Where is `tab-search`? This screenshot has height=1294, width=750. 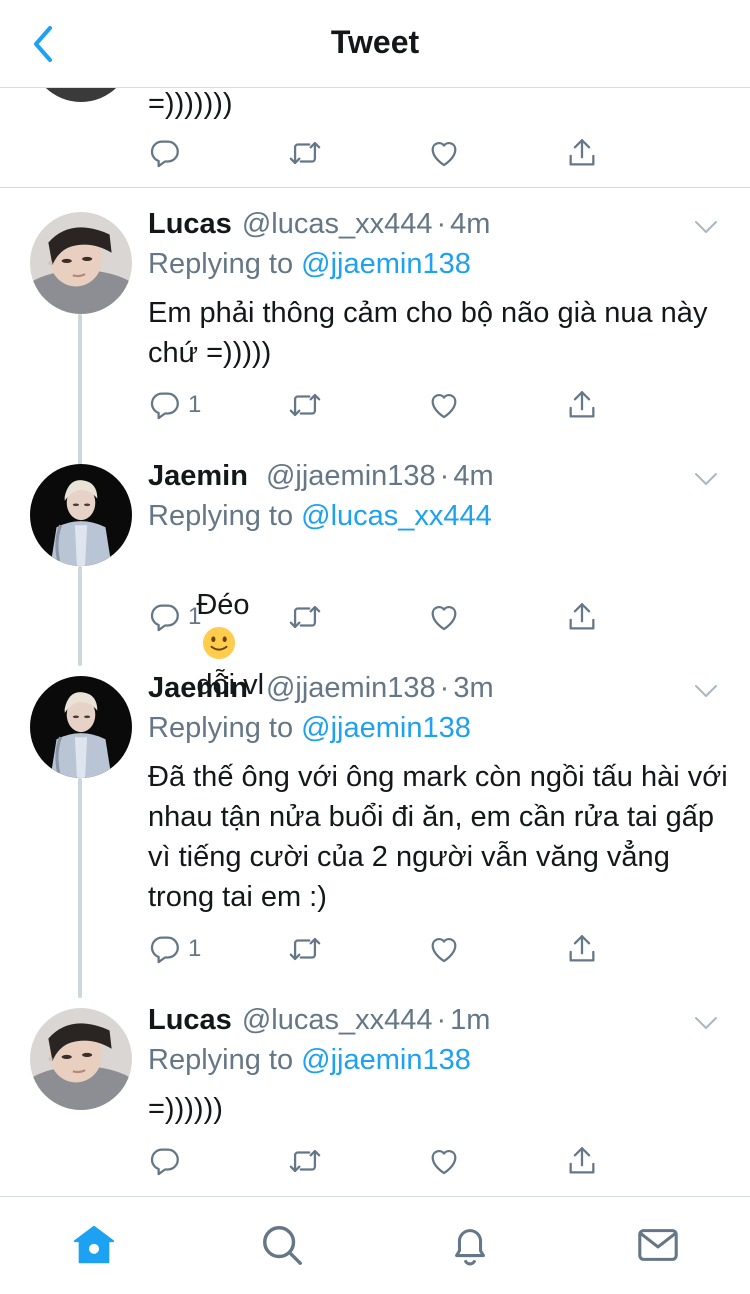
tab-search is located at coordinates (282, 1245).